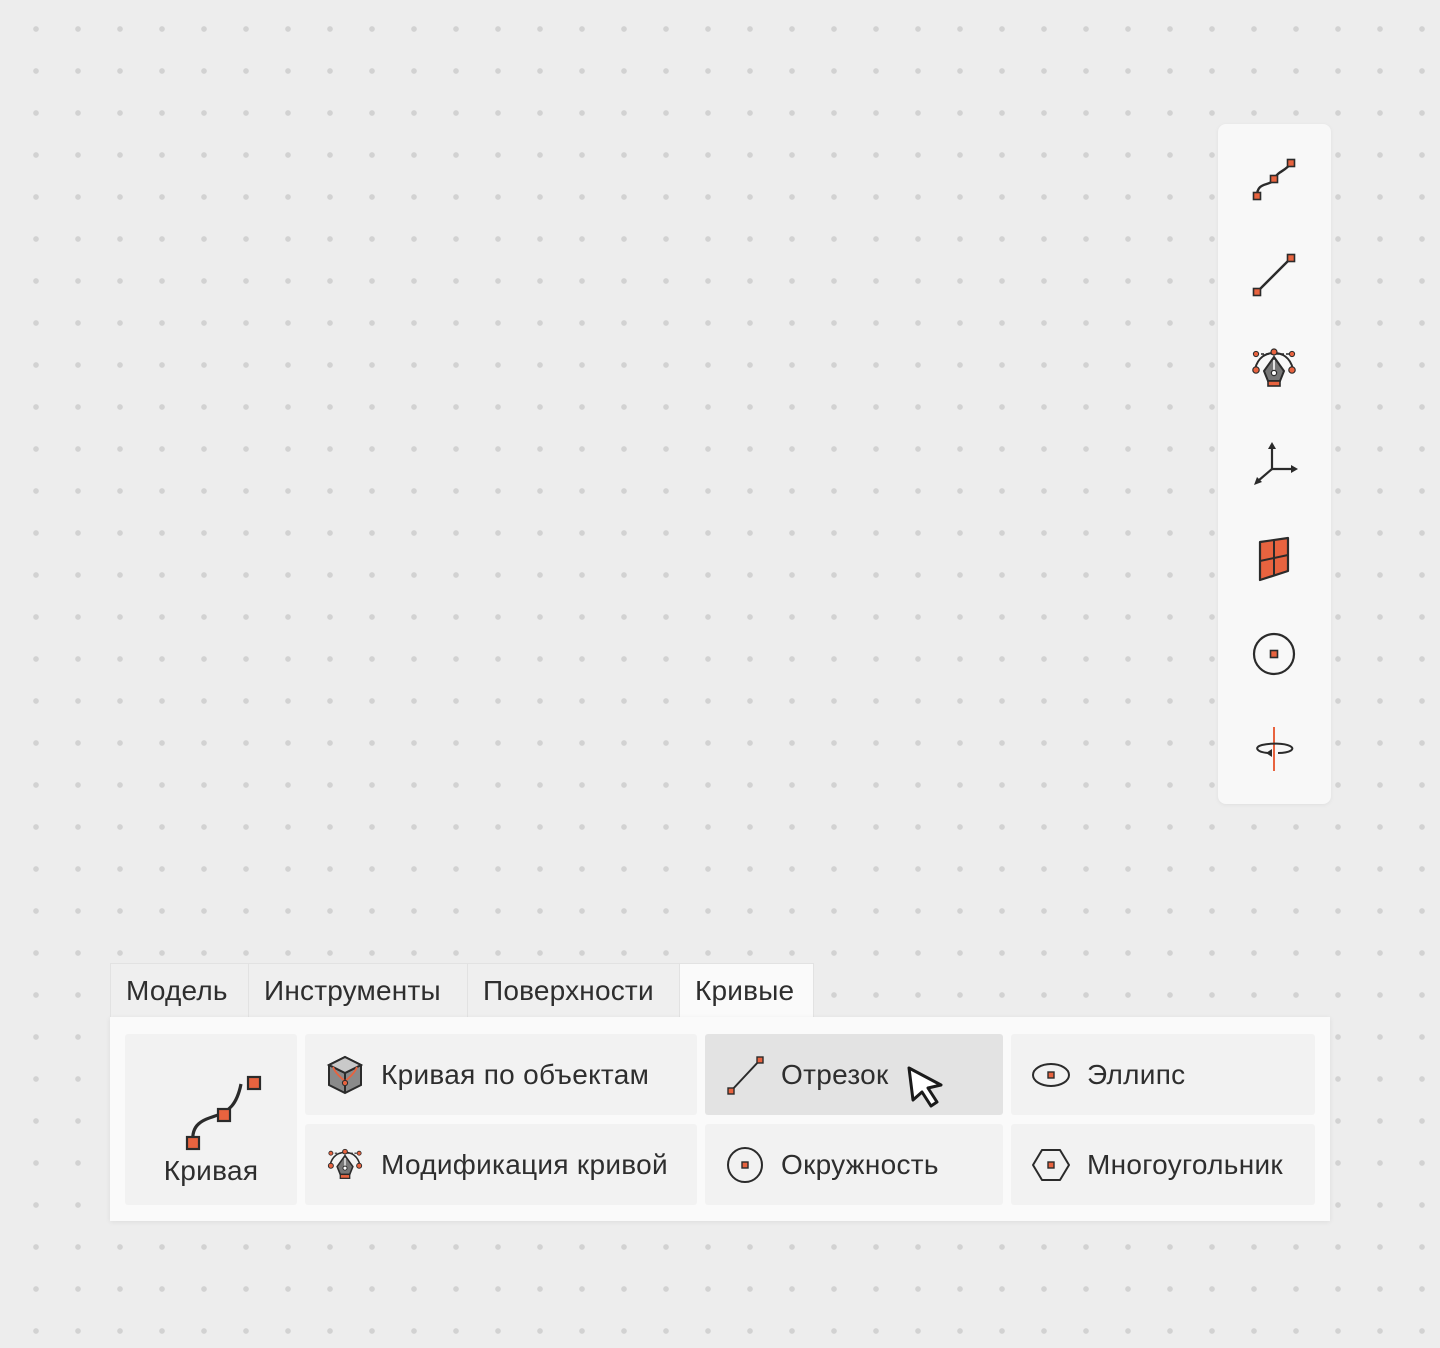 Image resolution: width=1440 pixels, height=1348 pixels. I want to click on side-curve-button, so click(1274, 181).